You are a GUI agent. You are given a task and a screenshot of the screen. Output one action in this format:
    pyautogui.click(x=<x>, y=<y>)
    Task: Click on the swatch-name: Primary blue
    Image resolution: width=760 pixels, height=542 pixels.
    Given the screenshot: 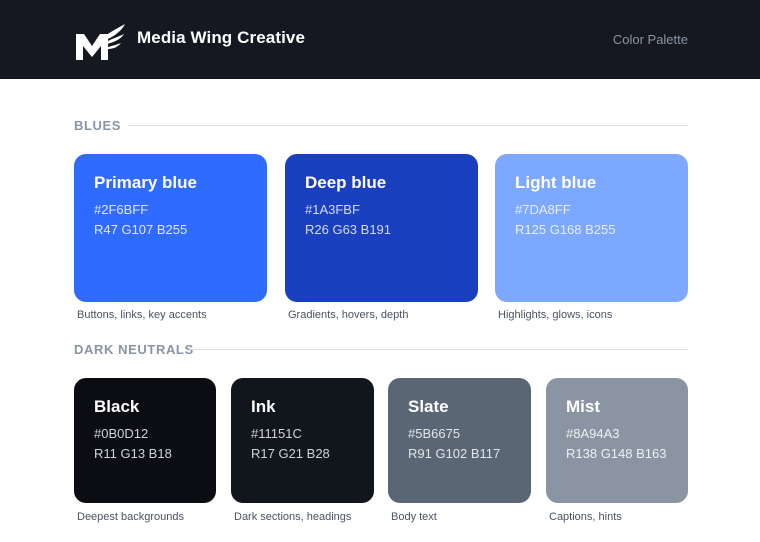 What is the action you would take?
    pyautogui.click(x=145, y=182)
    